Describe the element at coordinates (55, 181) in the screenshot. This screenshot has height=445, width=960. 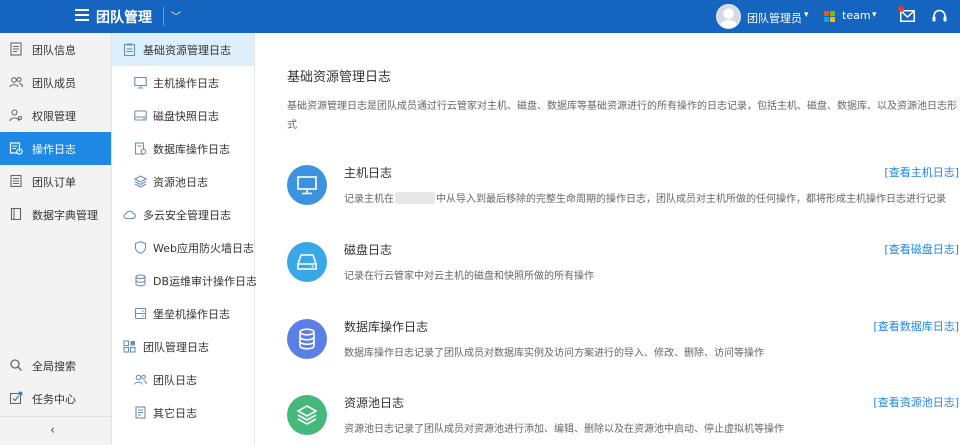
I see `leftnav-item-team-orders: 团队订单` at that location.